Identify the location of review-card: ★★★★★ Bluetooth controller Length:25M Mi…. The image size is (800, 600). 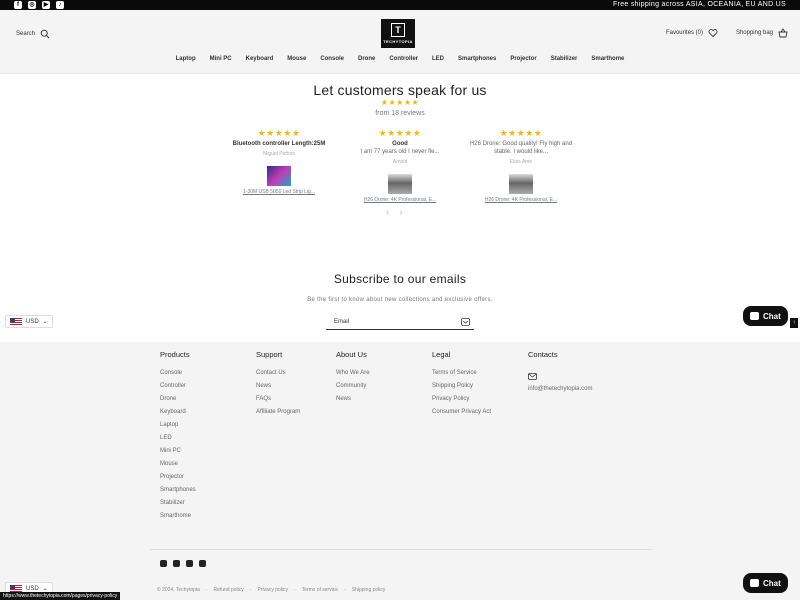
(279, 161).